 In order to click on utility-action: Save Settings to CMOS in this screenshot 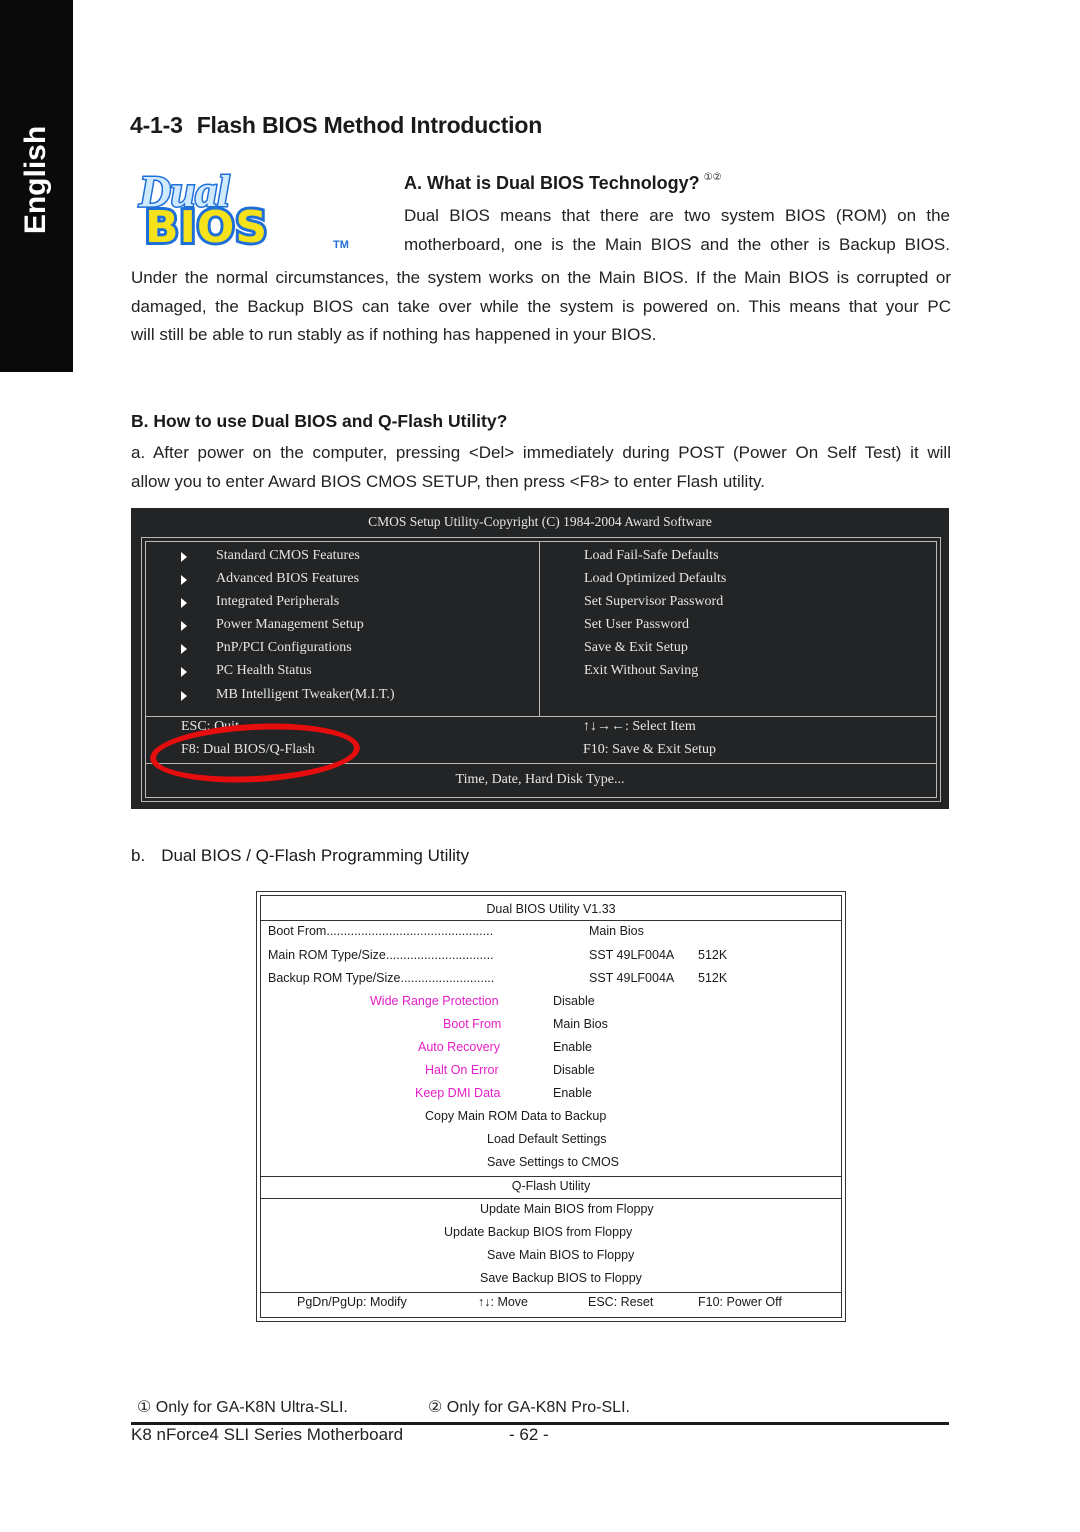, I will do `click(553, 1162)`.